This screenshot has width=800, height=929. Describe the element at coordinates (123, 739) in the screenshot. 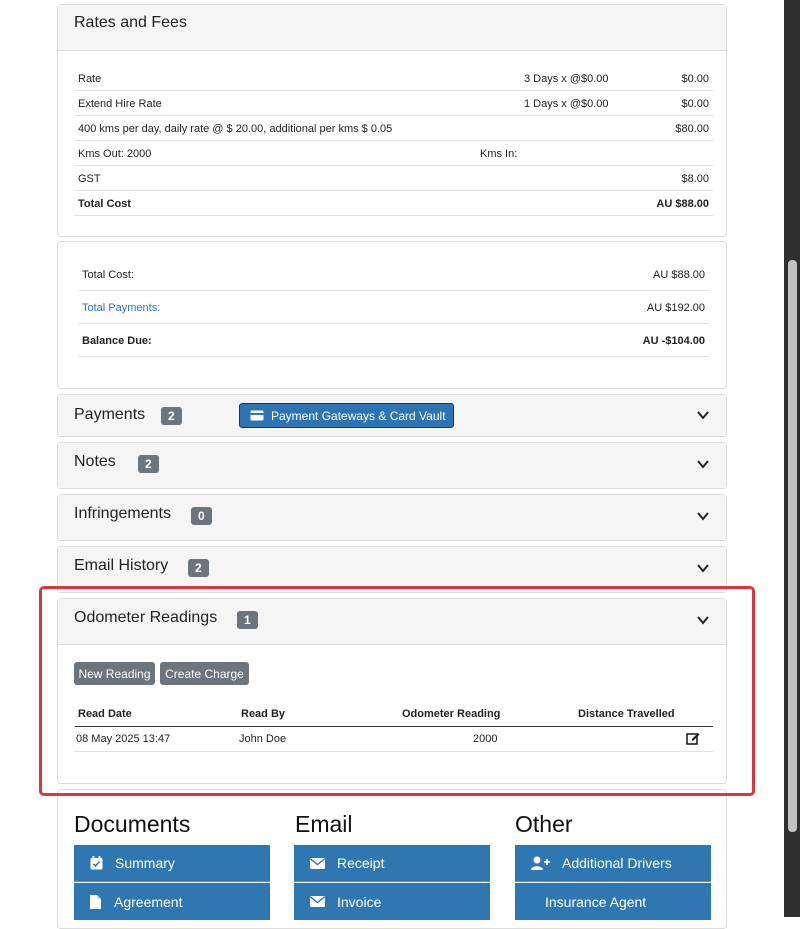

I see `read-date-cell: 08 May 2025 13:47` at that location.